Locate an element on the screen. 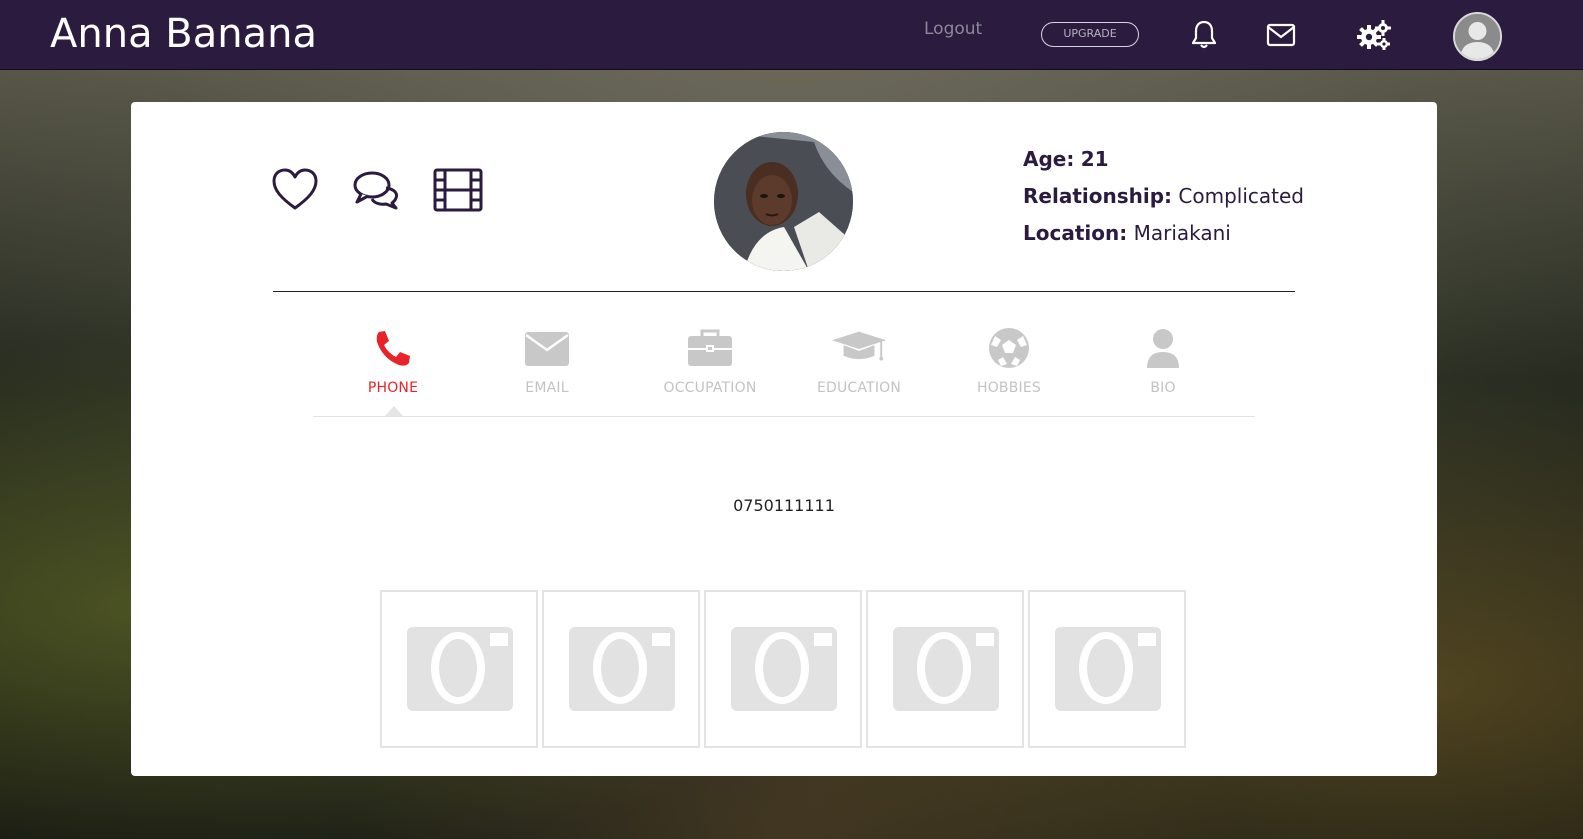 The height and width of the screenshot is (839, 1583). user-avatar is located at coordinates (1477, 36).